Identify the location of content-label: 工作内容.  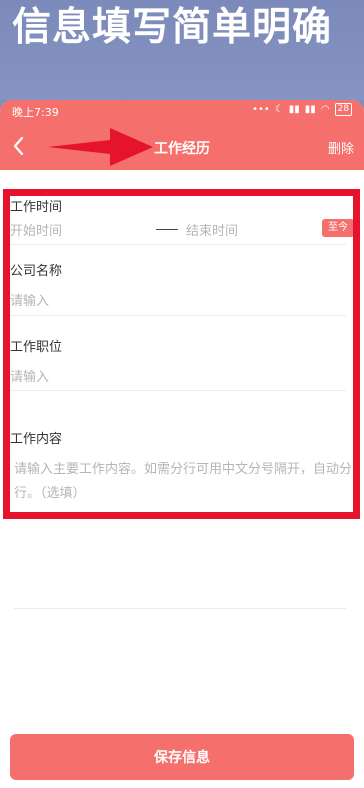
(36, 439).